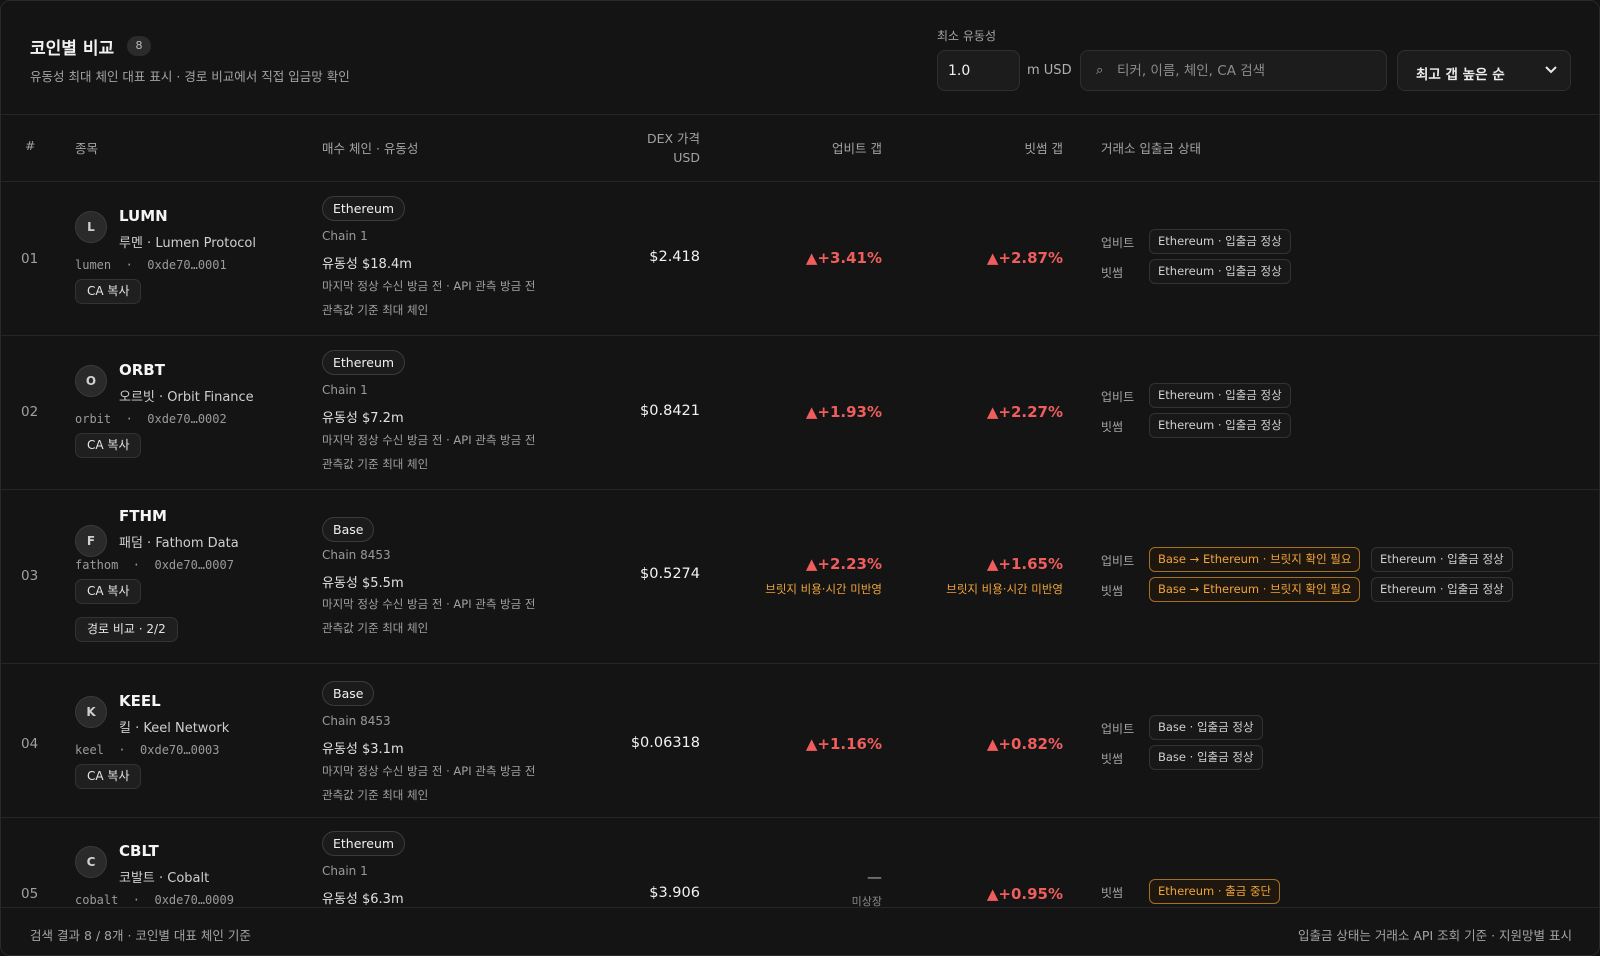 The width and height of the screenshot is (1600, 956). Describe the element at coordinates (154, 900) in the screenshot. I see `contract-address: cobalt · 0xde70…0009` at that location.